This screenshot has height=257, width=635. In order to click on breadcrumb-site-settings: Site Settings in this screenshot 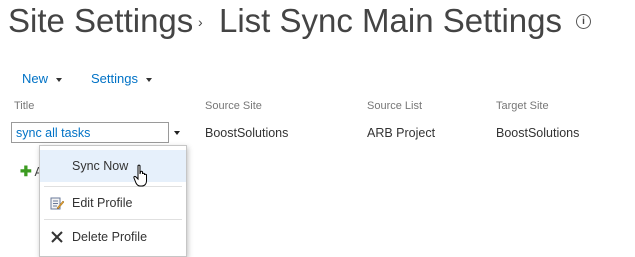, I will do `click(100, 21)`.